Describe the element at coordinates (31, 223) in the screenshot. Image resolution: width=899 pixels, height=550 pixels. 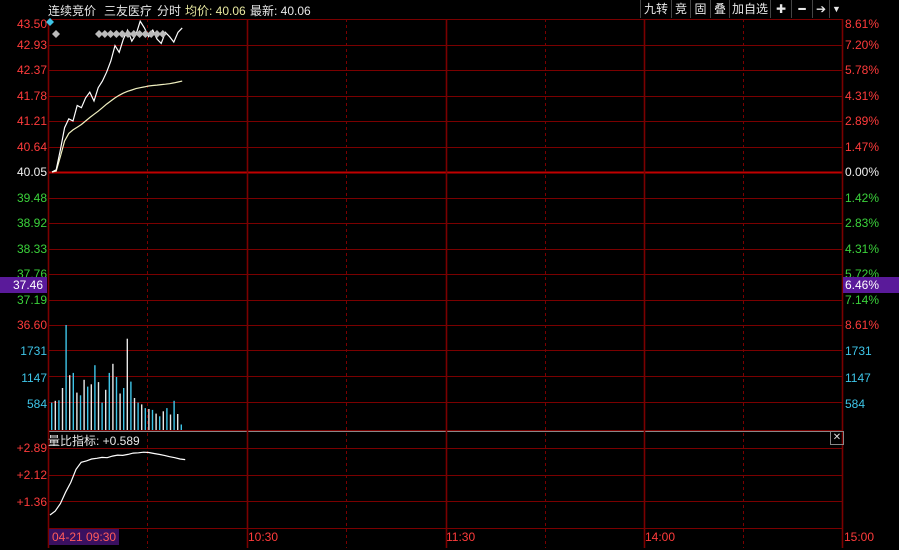
I see `price-axis-left-8: 38.92` at that location.